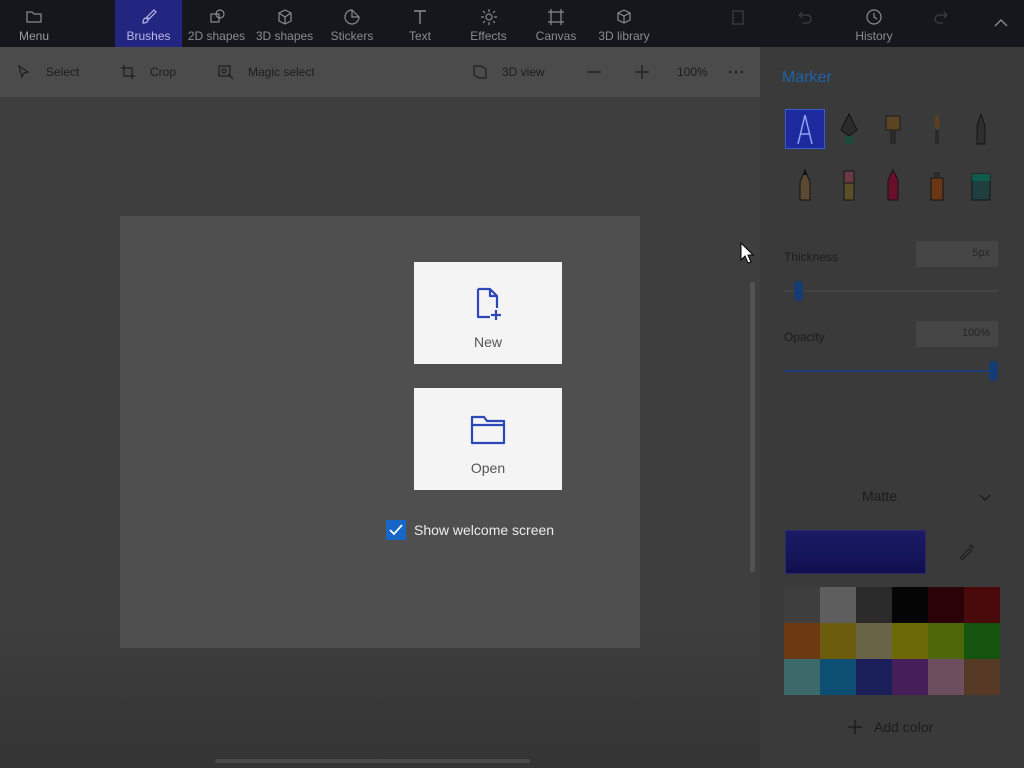 The image size is (1024, 768). Describe the element at coordinates (804, 23) in the screenshot. I see `undo-button-disabled` at that location.